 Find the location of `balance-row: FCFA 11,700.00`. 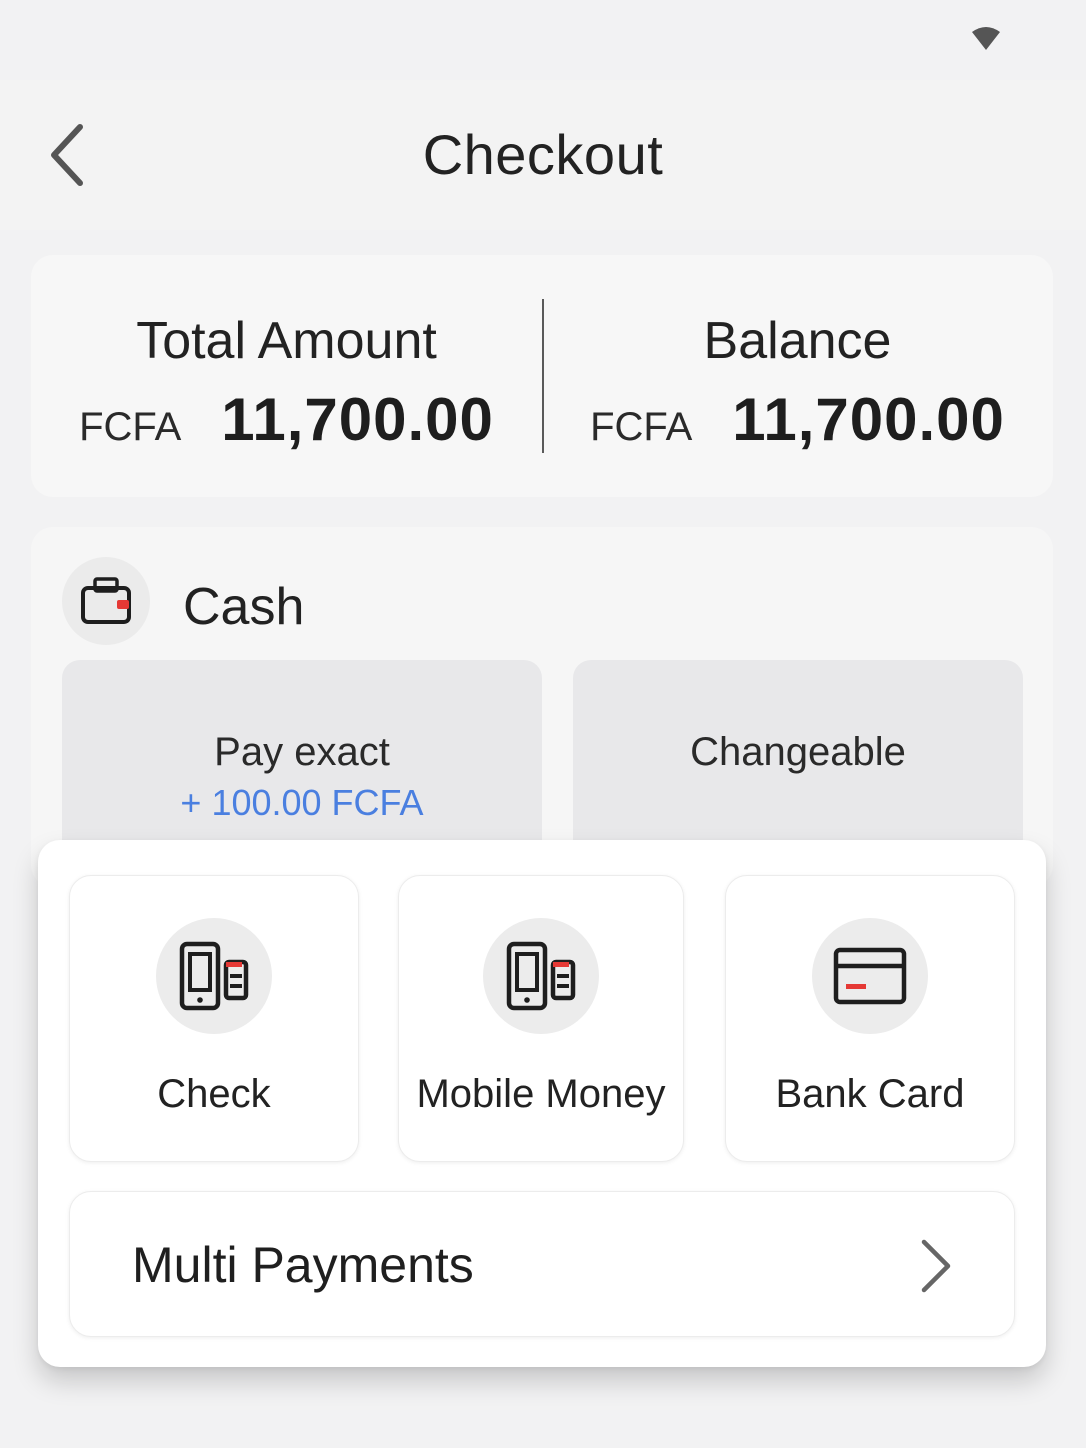

balance-row: FCFA 11,700.00 is located at coordinates (797, 419).